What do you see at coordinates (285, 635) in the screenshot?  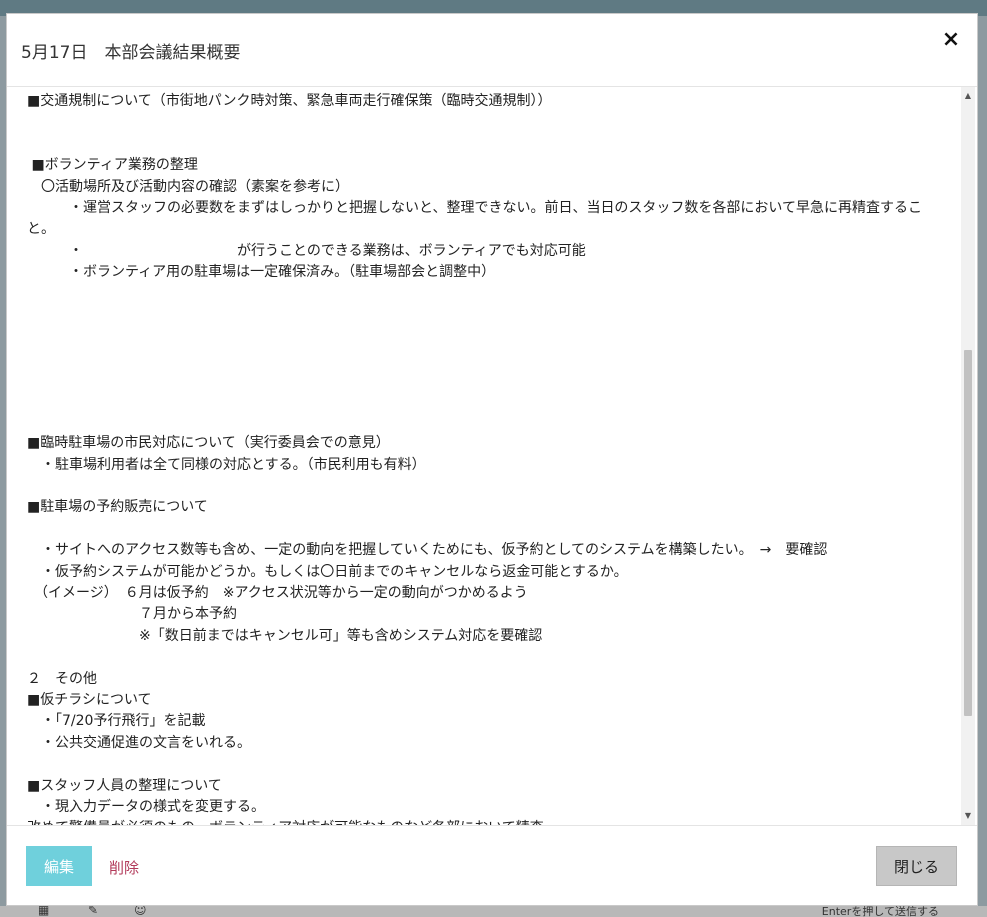 I see `memo-line: ※「数日前まではキャンセル可」等も含めシステム対応を要確認` at bounding box center [285, 635].